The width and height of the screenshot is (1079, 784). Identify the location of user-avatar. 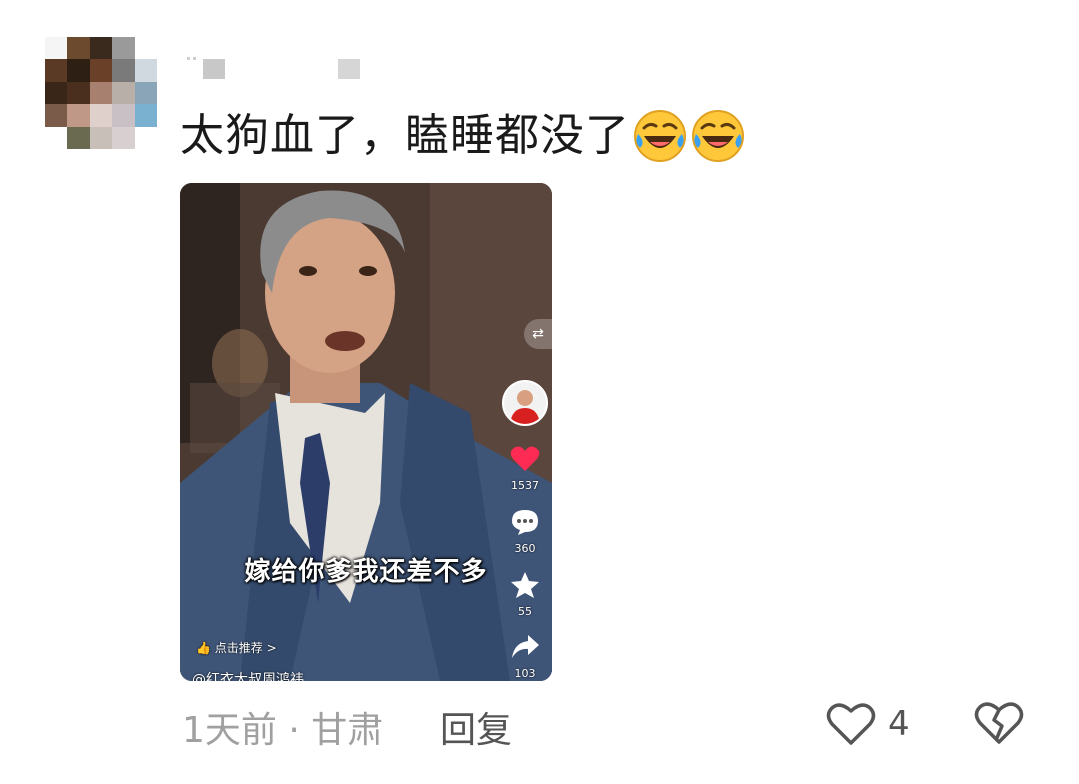
(101, 93).